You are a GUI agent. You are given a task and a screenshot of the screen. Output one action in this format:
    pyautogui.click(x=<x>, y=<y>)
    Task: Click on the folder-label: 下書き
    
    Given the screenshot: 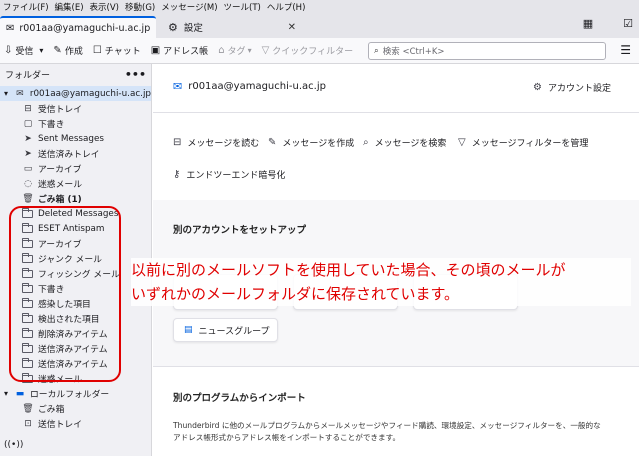 What is the action you would take?
    pyautogui.click(x=51, y=125)
    